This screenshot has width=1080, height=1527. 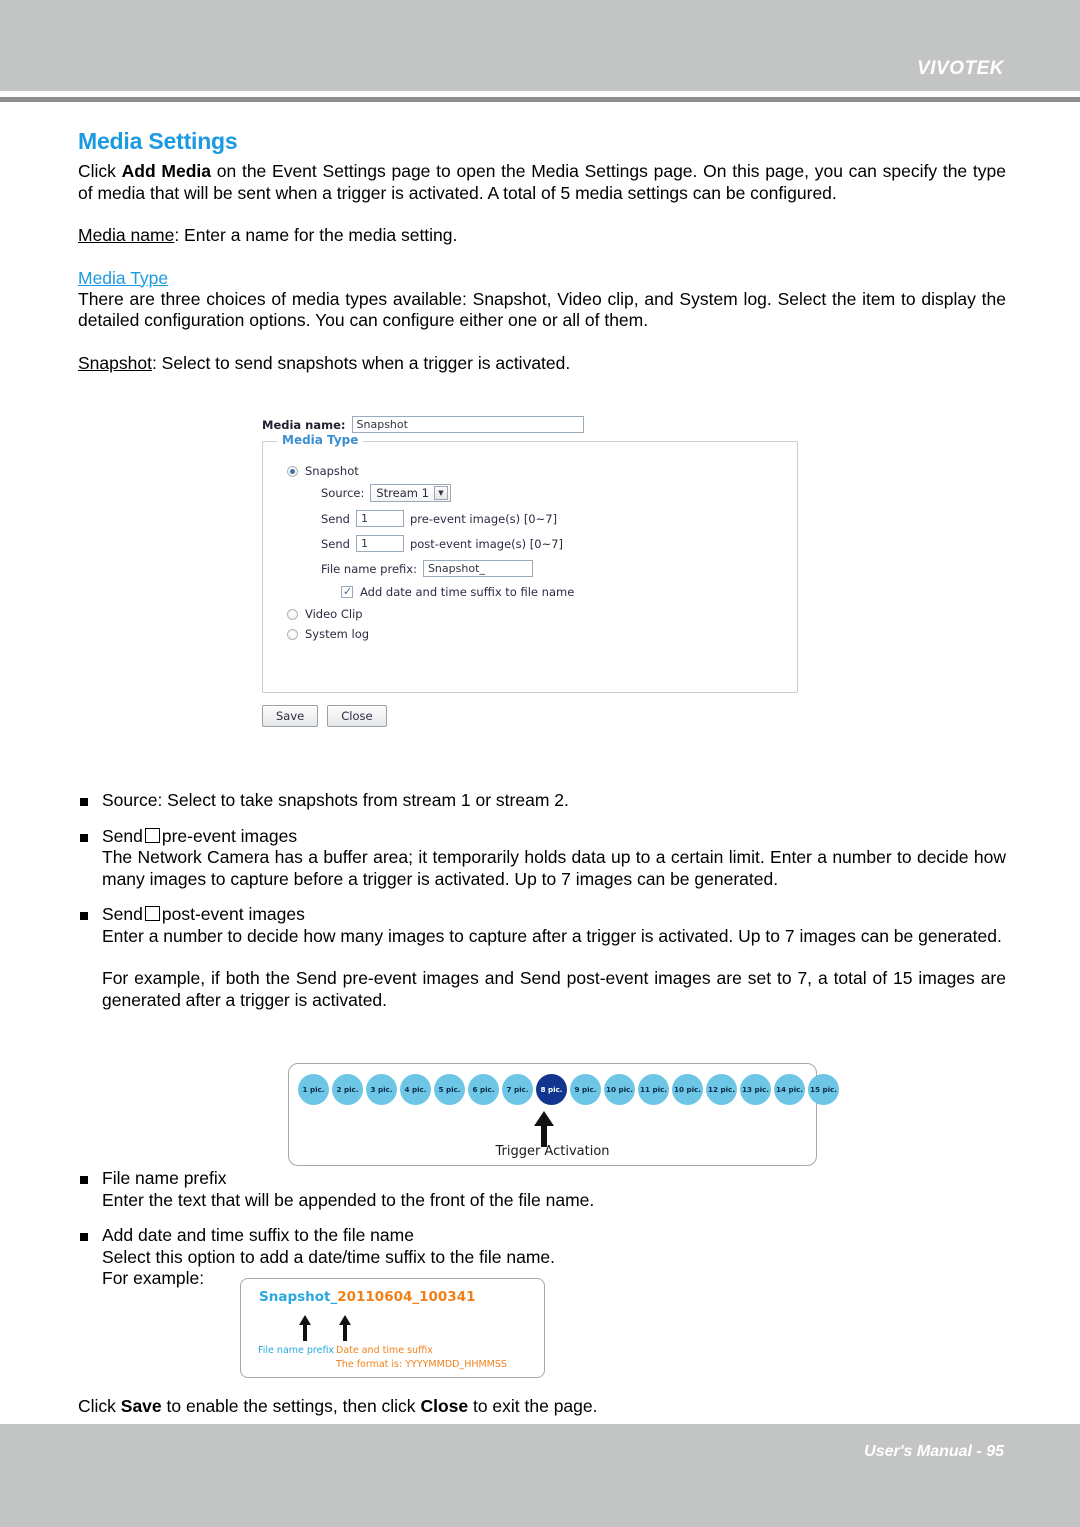 I want to click on form-button-row: Save Close, so click(x=542, y=716).